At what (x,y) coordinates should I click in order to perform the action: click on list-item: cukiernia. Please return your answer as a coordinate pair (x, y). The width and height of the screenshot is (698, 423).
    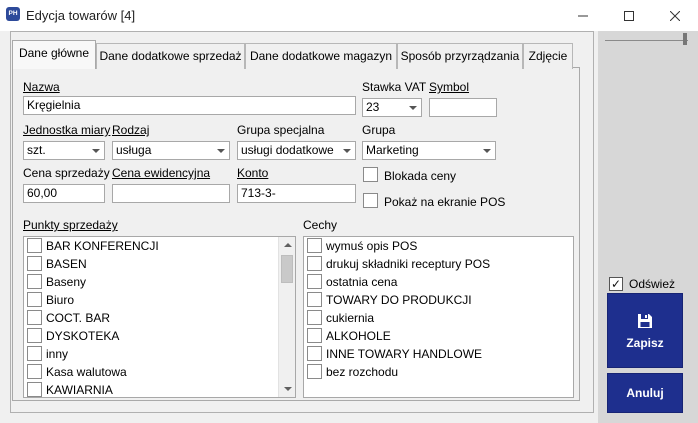
    Looking at the image, I should click on (438, 318).